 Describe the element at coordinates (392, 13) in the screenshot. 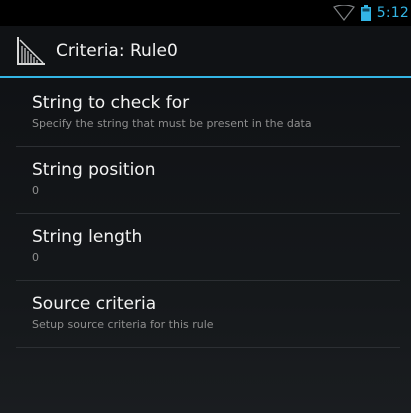

I see `status-clock: 5:12` at that location.